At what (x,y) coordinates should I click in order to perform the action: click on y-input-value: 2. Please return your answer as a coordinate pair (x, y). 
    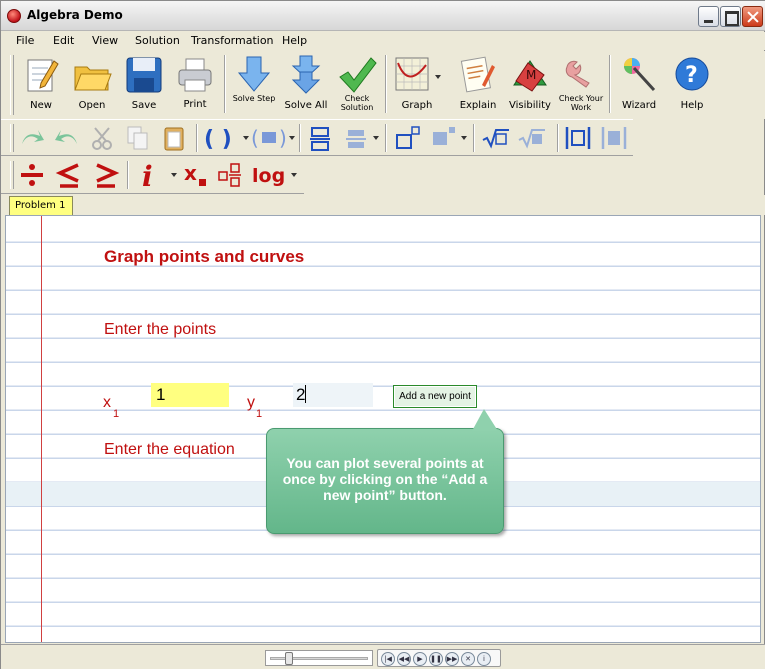
    Looking at the image, I should click on (301, 394).